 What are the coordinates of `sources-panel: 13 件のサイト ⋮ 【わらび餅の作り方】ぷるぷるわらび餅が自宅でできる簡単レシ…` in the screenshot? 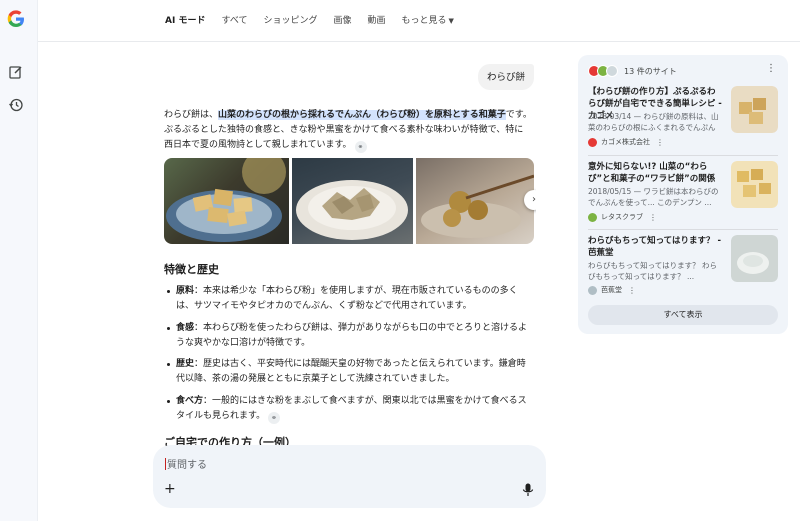 It's located at (683, 194).